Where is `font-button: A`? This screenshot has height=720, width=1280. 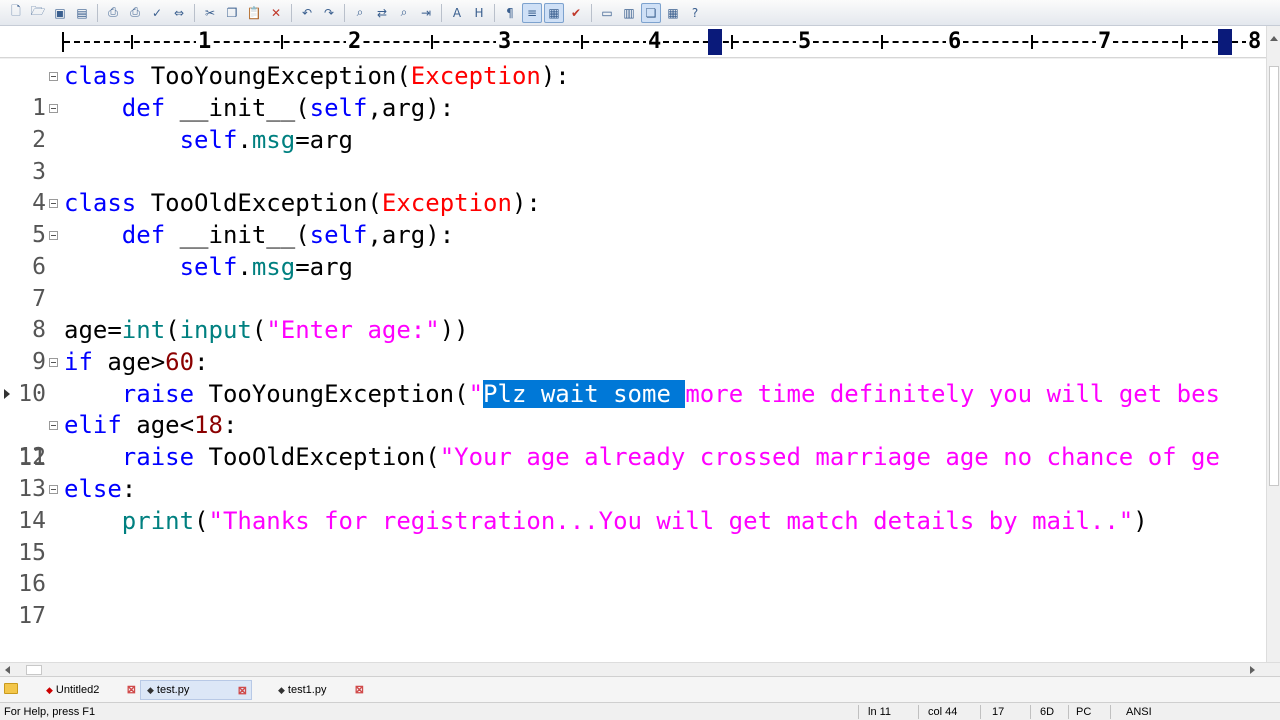
font-button: A is located at coordinates (457, 13).